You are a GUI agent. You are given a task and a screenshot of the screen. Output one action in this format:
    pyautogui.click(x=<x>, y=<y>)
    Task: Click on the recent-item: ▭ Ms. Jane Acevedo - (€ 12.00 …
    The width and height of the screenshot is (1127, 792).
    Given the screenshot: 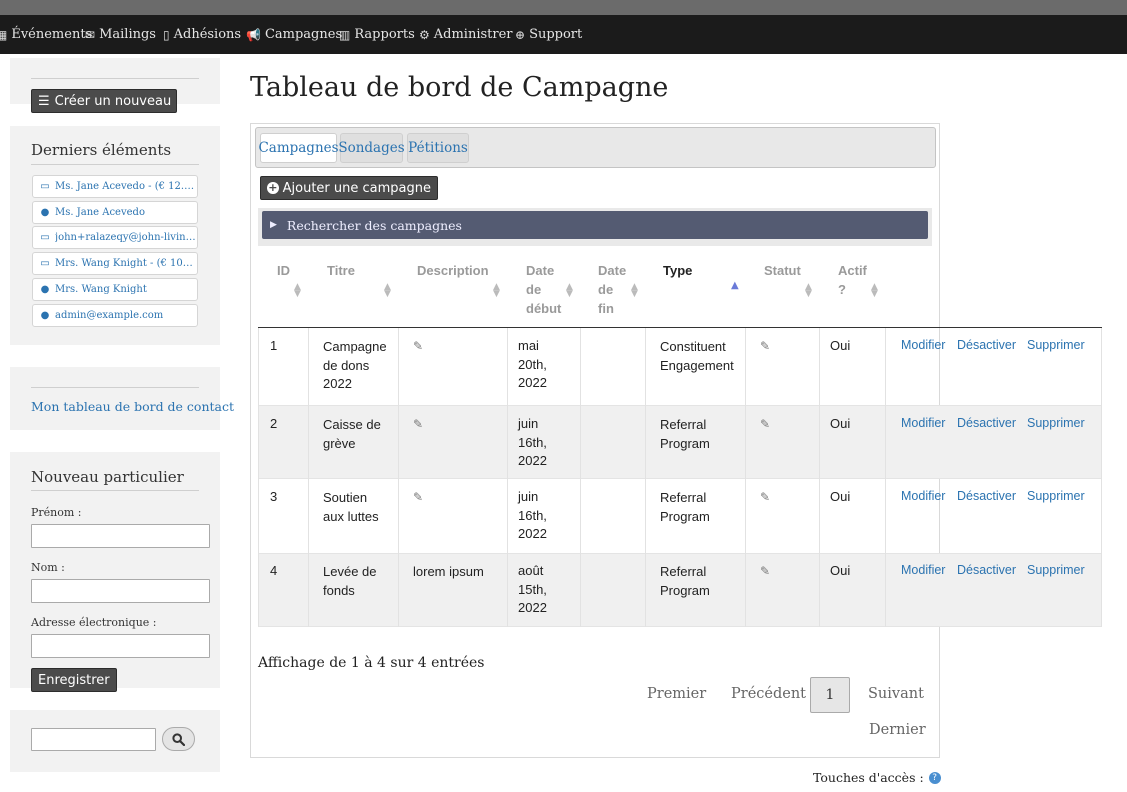 What is the action you would take?
    pyautogui.click(x=115, y=186)
    